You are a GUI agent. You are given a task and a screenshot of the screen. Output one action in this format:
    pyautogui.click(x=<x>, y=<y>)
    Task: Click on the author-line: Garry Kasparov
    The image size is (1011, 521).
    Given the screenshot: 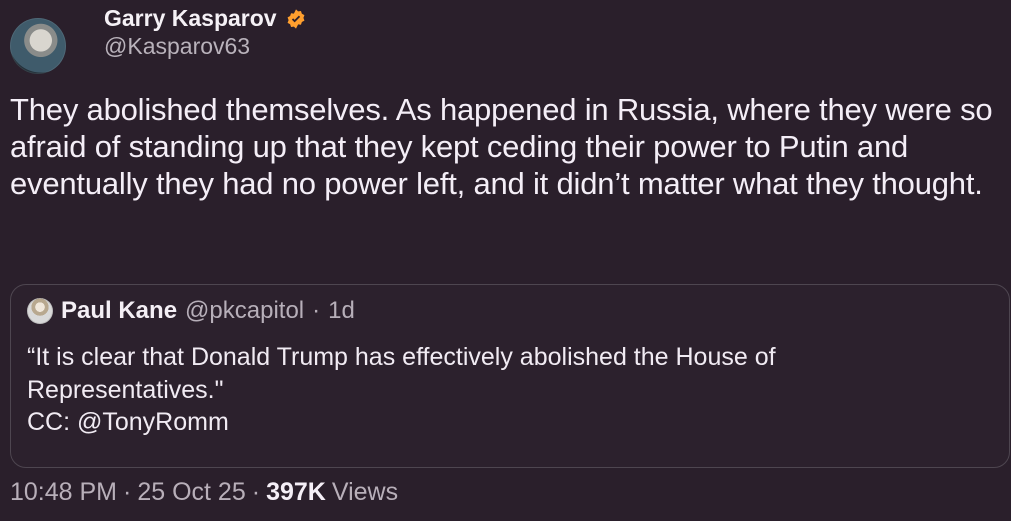 What is the action you would take?
    pyautogui.click(x=205, y=18)
    